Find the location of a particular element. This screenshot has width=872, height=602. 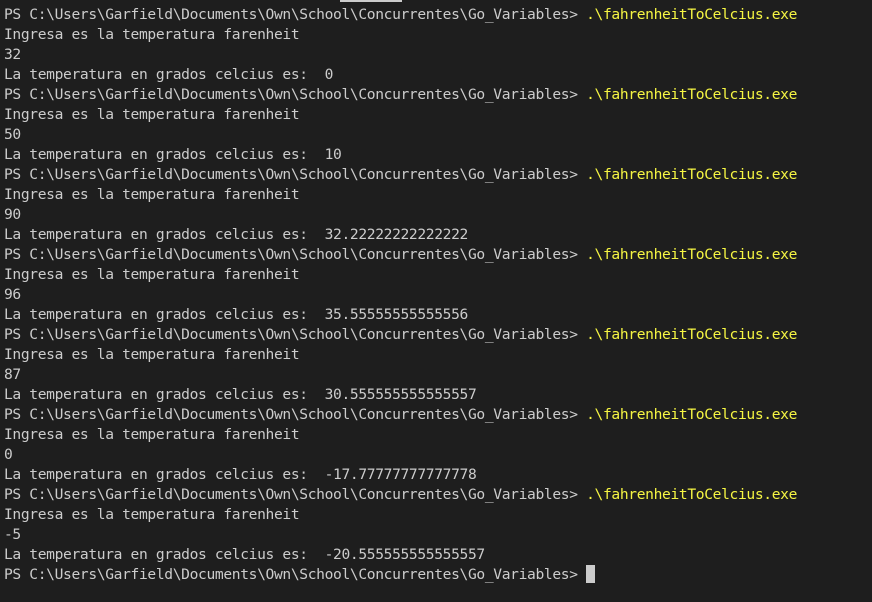

output-result: La temperatura en grados celcius es: 10 is located at coordinates (173, 154).